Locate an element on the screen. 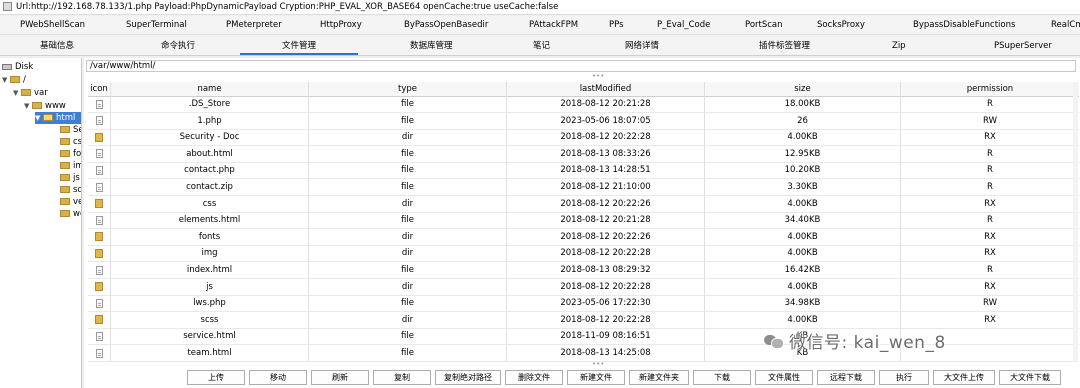 This screenshot has height=388, width=1080. tree-node-root: ▼ / is located at coordinates (14, 80).